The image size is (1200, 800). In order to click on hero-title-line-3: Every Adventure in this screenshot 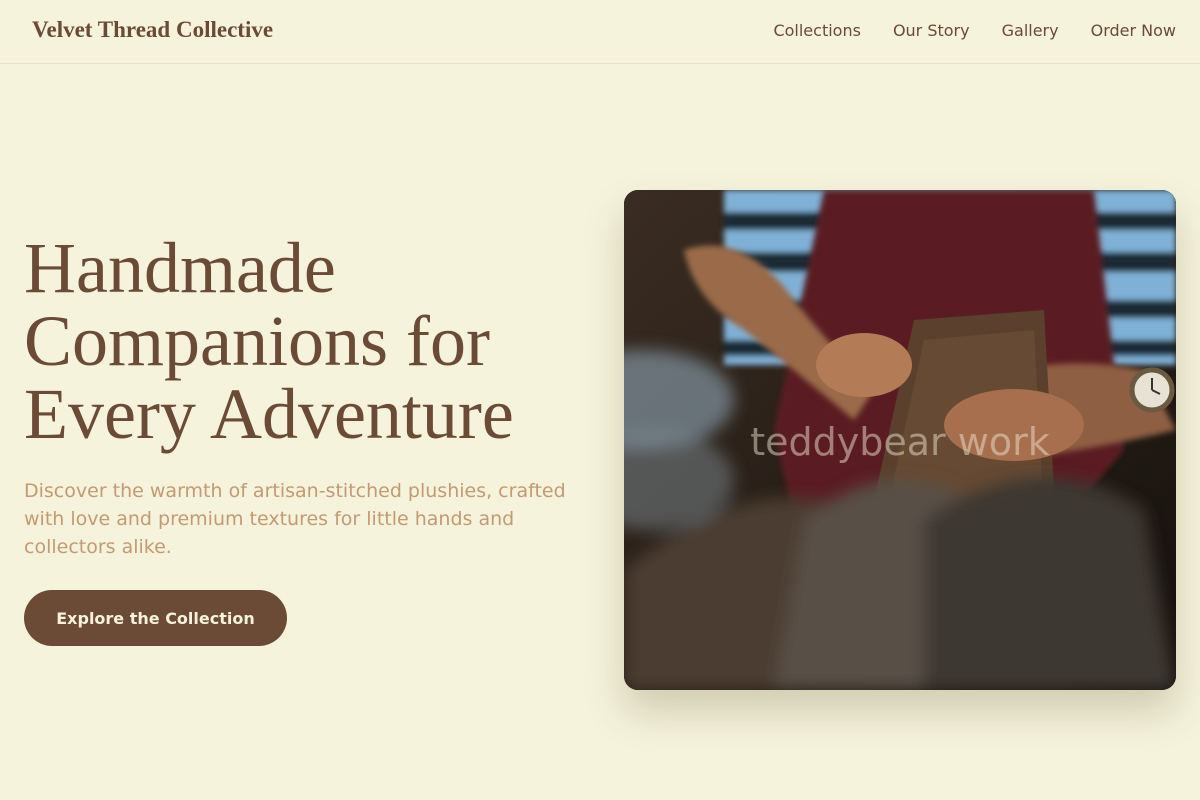, I will do `click(269, 414)`.